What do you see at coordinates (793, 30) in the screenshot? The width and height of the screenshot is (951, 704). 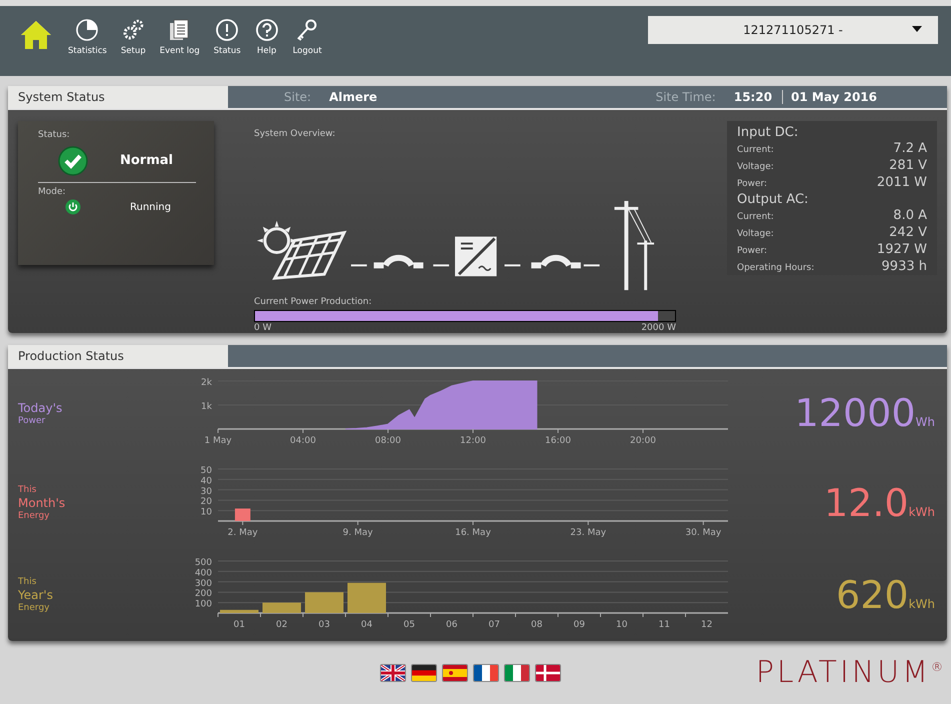 I see `device-dropdown: 121271105271 -` at bounding box center [793, 30].